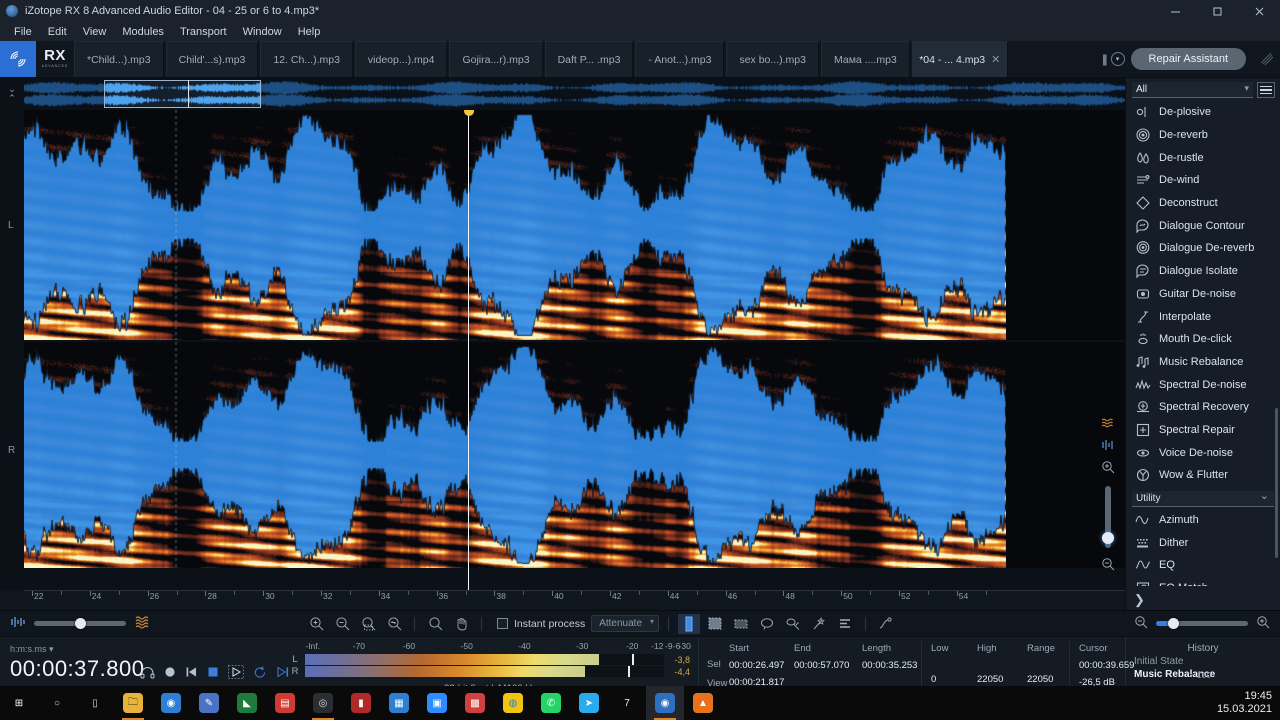 Image resolution: width=1280 pixels, height=720 pixels. What do you see at coordinates (19, 703) in the screenshot?
I see `taskbar-start-button: ⊞` at bounding box center [19, 703].